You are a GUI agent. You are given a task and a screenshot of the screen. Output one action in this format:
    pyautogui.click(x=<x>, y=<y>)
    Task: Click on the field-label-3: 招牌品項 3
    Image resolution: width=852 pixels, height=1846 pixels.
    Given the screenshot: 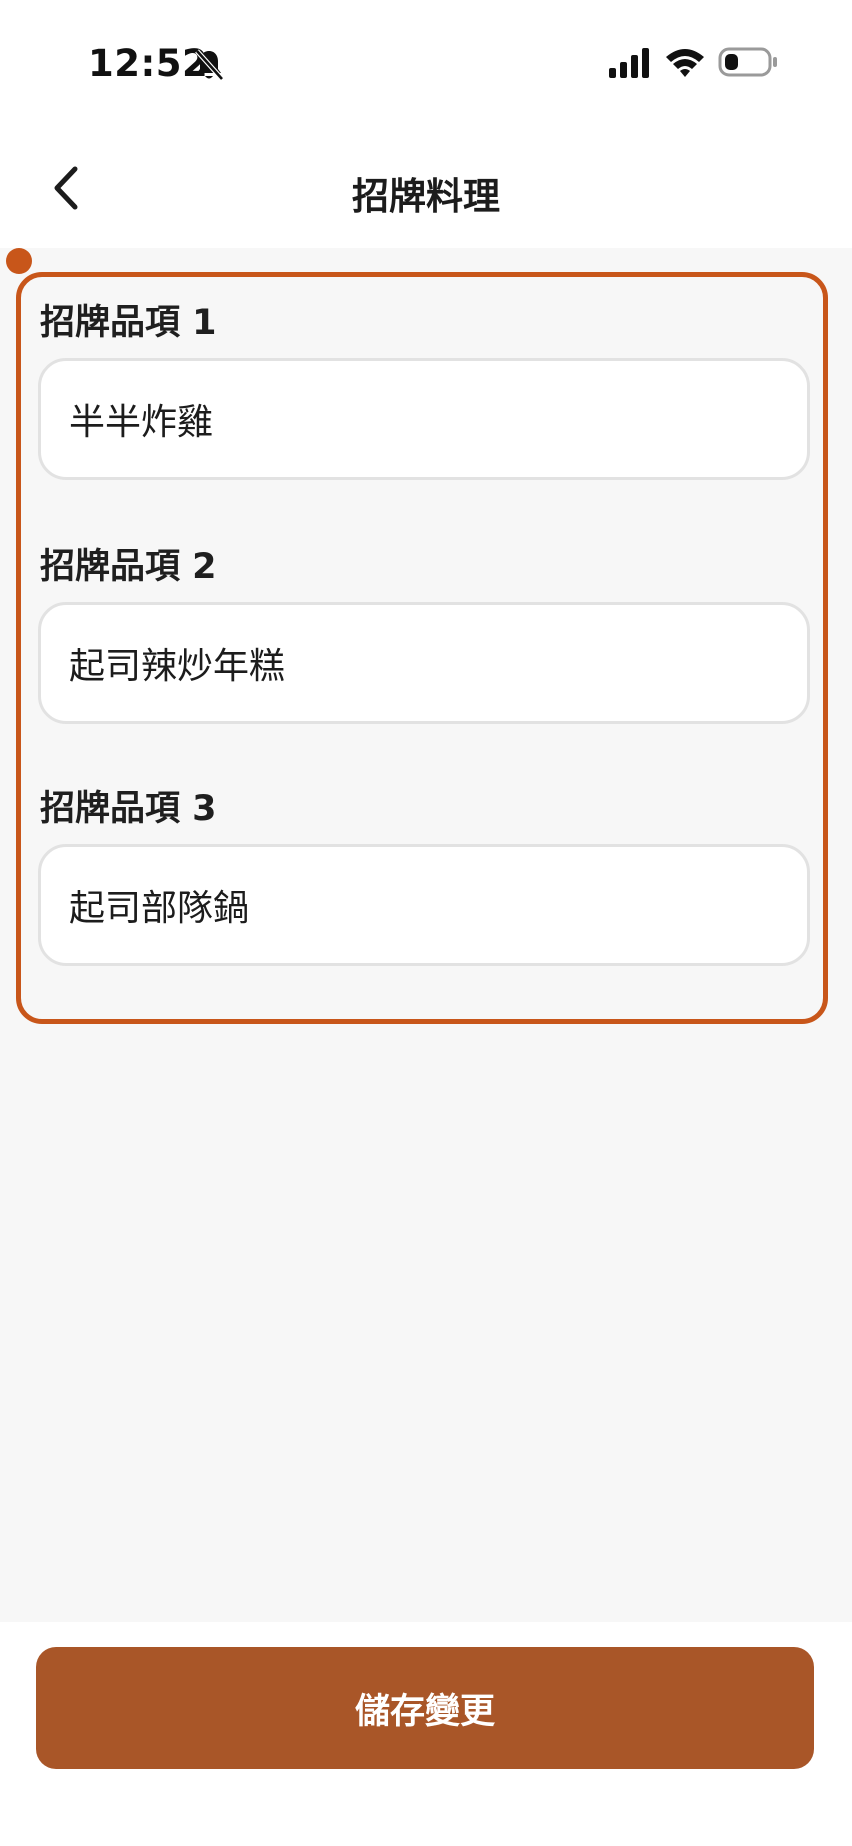 What is the action you would take?
    pyautogui.click(x=128, y=809)
    